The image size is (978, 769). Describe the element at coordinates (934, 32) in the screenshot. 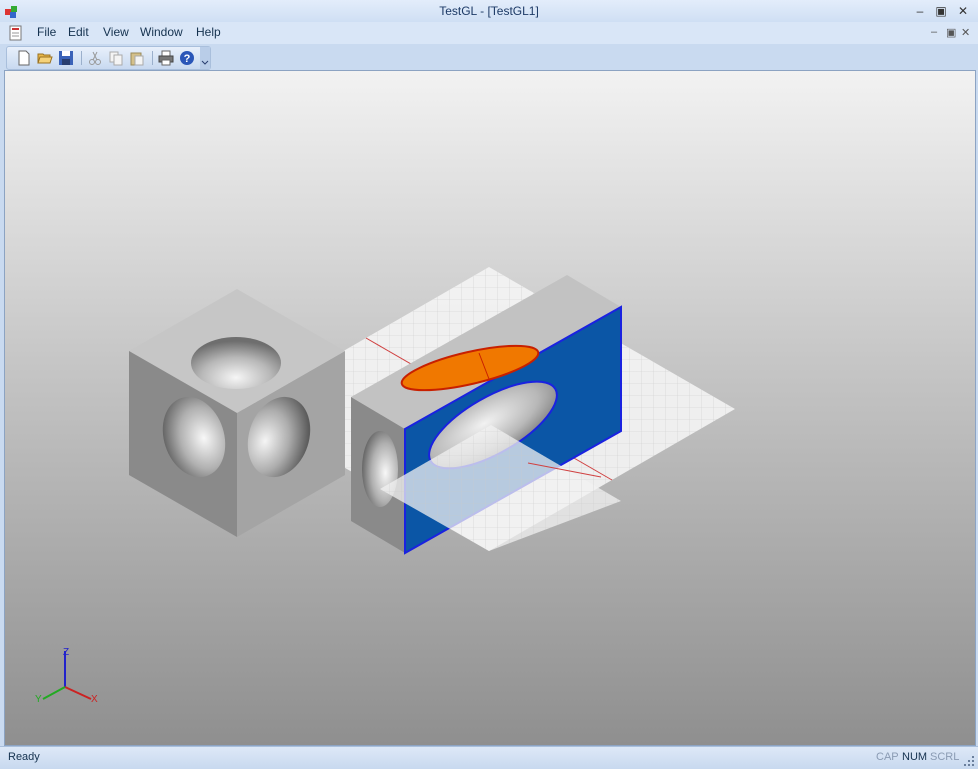

I see `mdi-minimize-button: –` at that location.